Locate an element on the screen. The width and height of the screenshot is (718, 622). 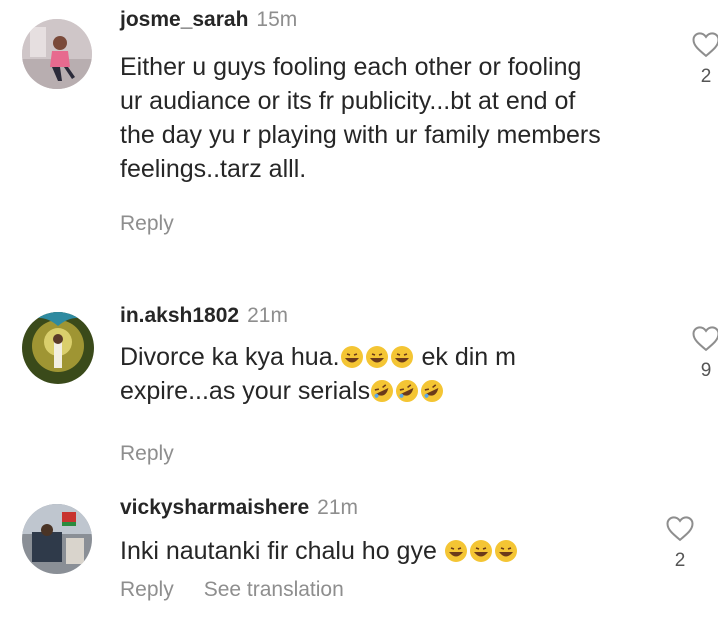
comment-text-part: Divorce ka kya hua. is located at coordinates (230, 357).